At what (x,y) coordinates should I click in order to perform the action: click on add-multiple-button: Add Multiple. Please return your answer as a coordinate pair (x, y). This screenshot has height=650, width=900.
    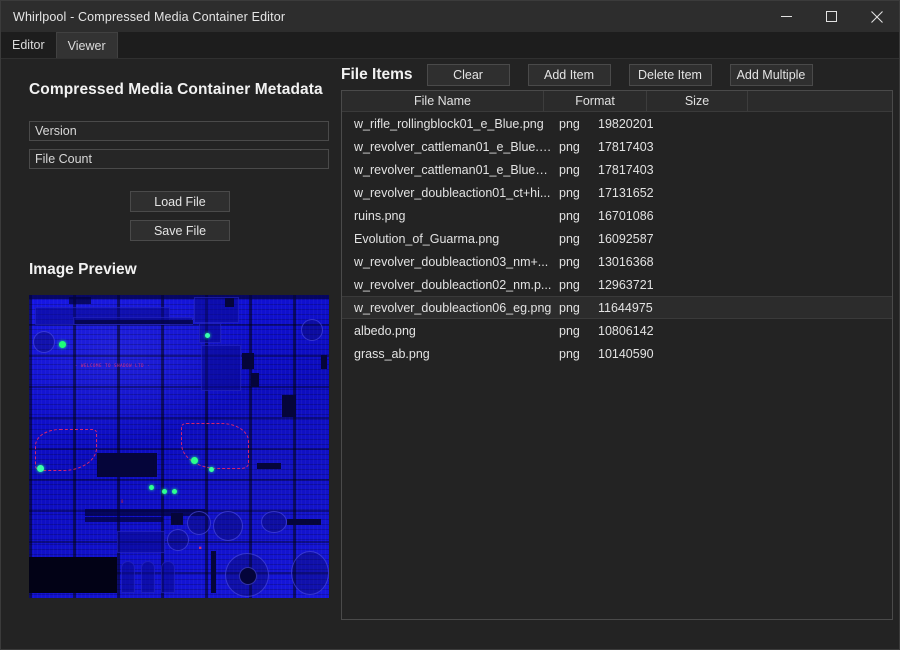
    Looking at the image, I should click on (771, 75).